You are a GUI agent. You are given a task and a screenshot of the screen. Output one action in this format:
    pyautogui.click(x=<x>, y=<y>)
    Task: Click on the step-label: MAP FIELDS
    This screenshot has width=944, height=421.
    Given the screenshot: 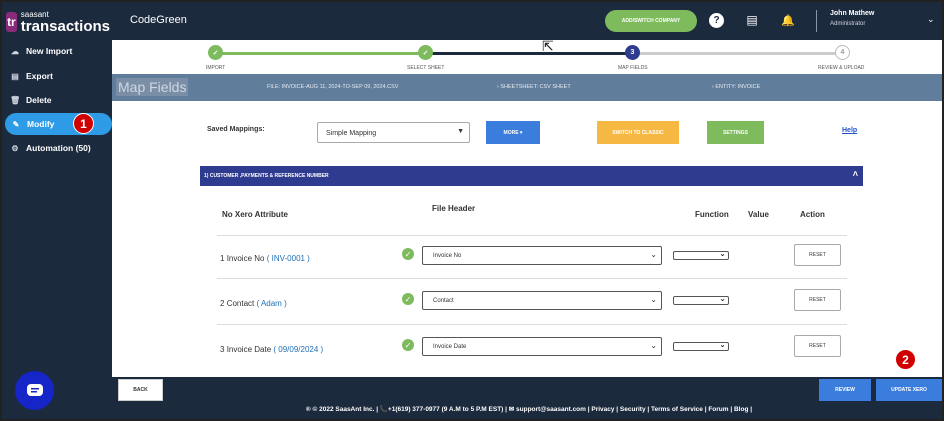 What is the action you would take?
    pyautogui.click(x=633, y=68)
    